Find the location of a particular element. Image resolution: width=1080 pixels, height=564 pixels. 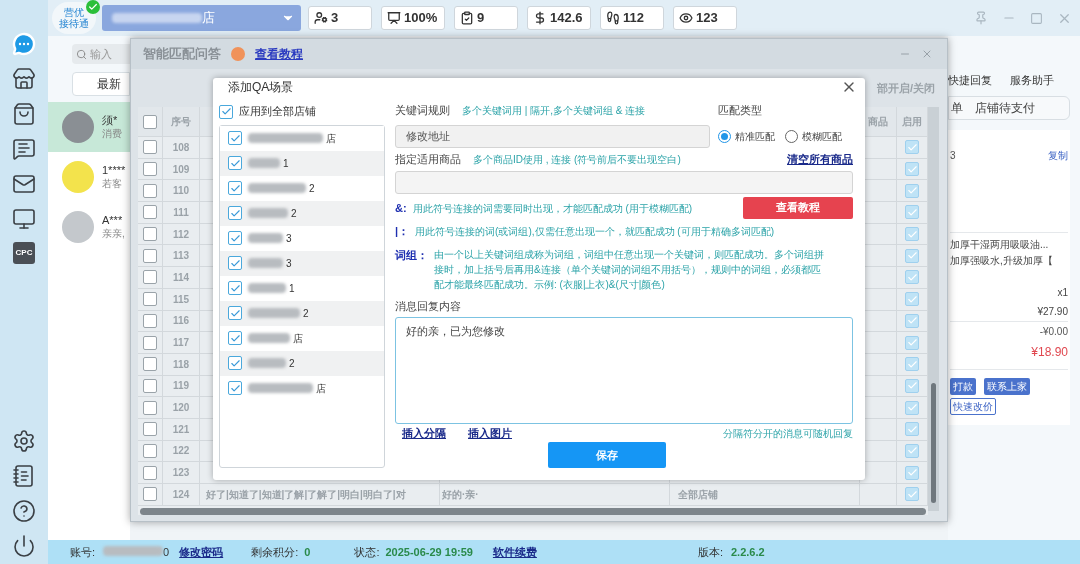

shop-item: 1 is located at coordinates (302, 163).